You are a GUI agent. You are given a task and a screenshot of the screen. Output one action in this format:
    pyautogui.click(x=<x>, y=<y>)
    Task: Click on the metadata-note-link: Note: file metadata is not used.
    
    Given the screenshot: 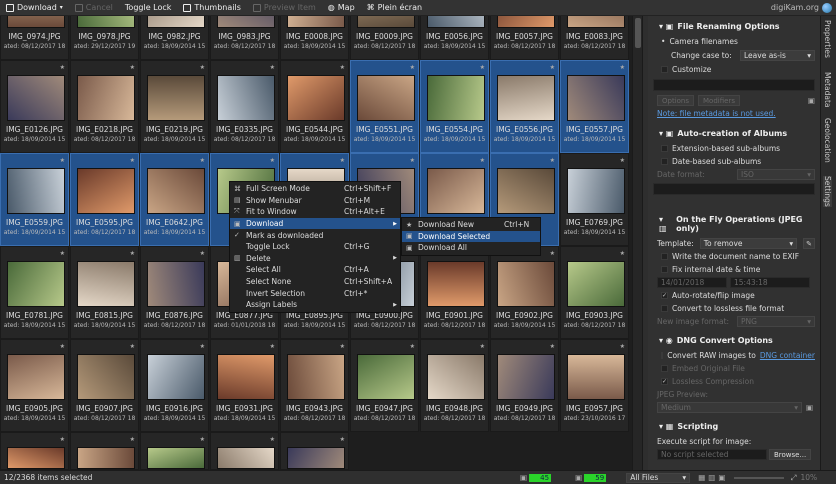 What is the action you would take?
    pyautogui.click(x=736, y=113)
    